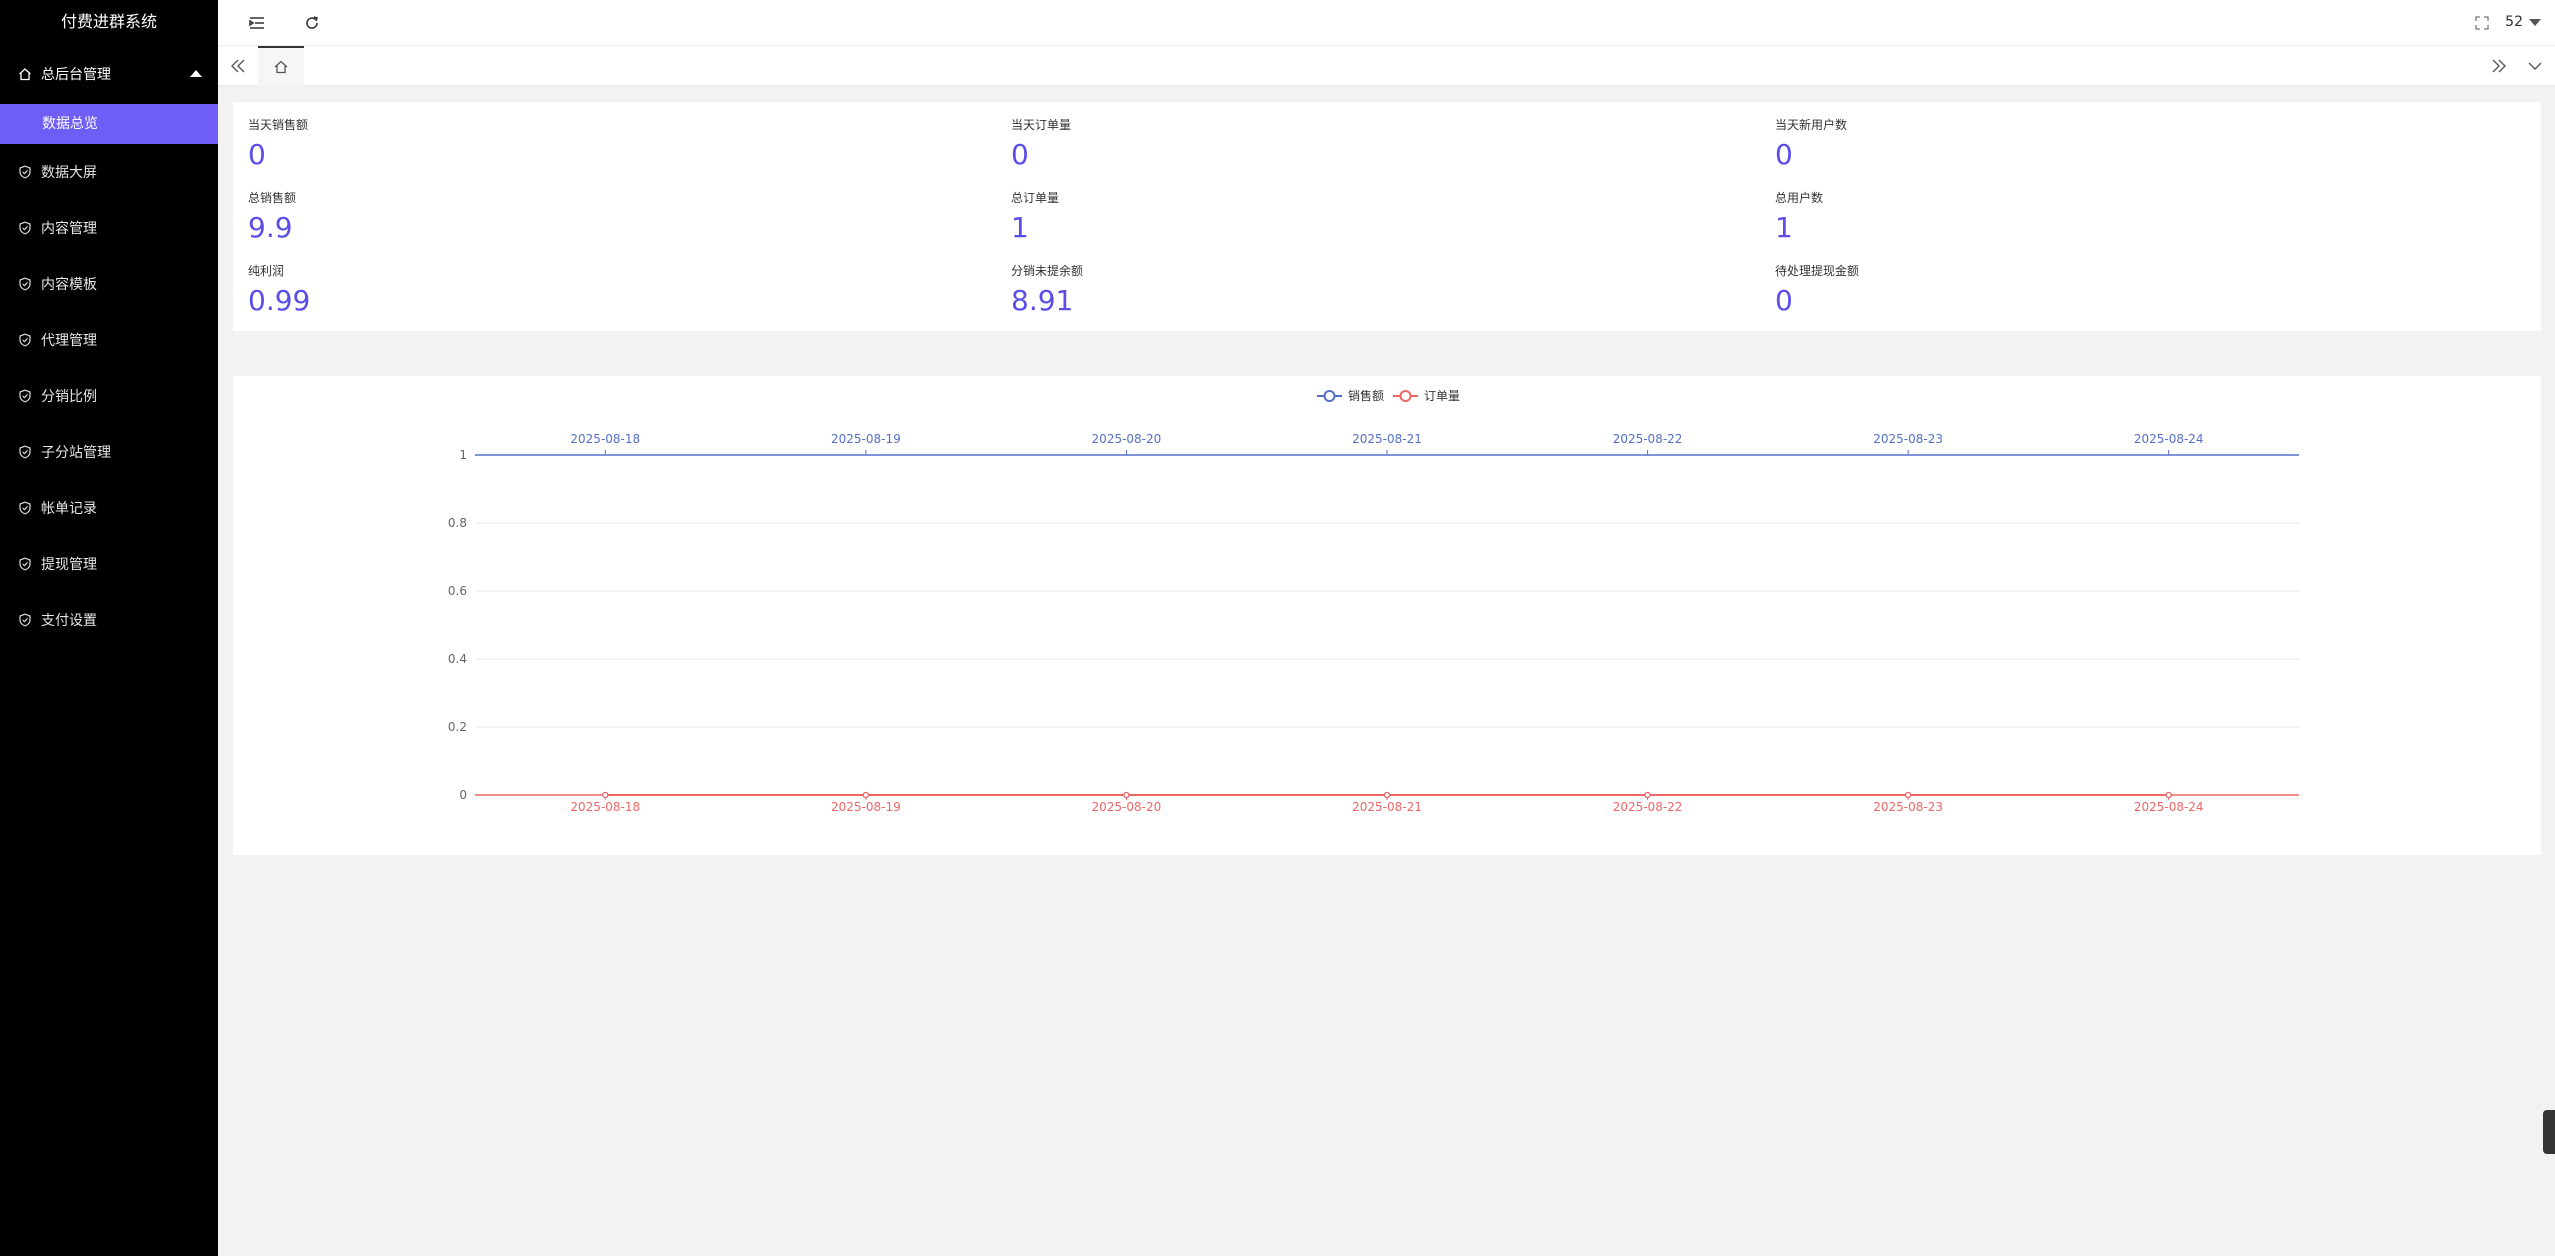 Image resolution: width=2555 pixels, height=1256 pixels. I want to click on sidebar-group-admin: 总后台管理, so click(109, 74).